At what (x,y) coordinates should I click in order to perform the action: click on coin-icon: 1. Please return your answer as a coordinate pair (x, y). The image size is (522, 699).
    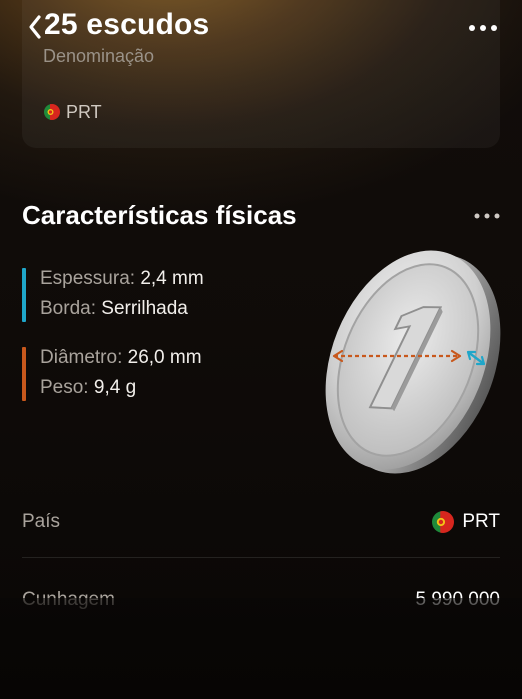
    Looking at the image, I should click on (400, 357).